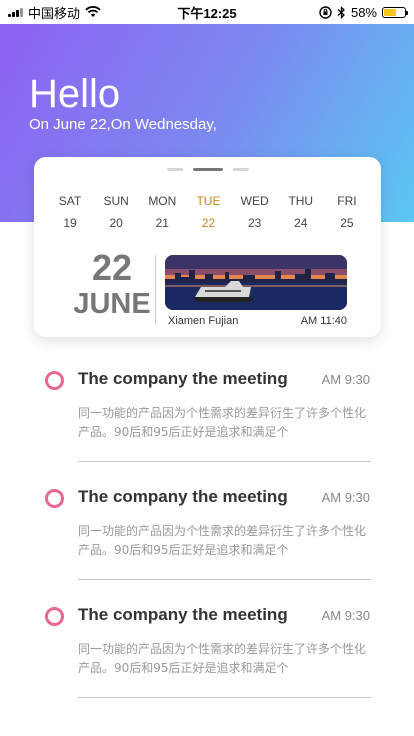  Describe the element at coordinates (15, 12) in the screenshot. I see `signal-icon` at that location.